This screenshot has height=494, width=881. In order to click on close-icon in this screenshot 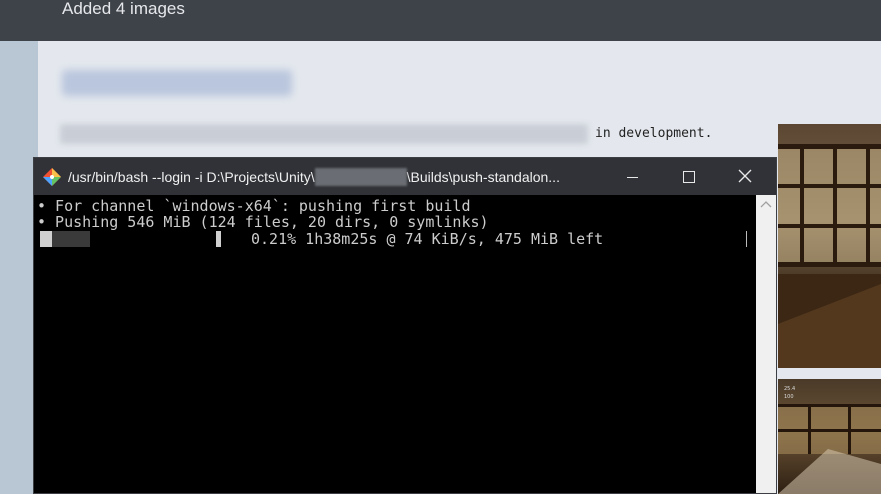, I will do `click(745, 176)`.